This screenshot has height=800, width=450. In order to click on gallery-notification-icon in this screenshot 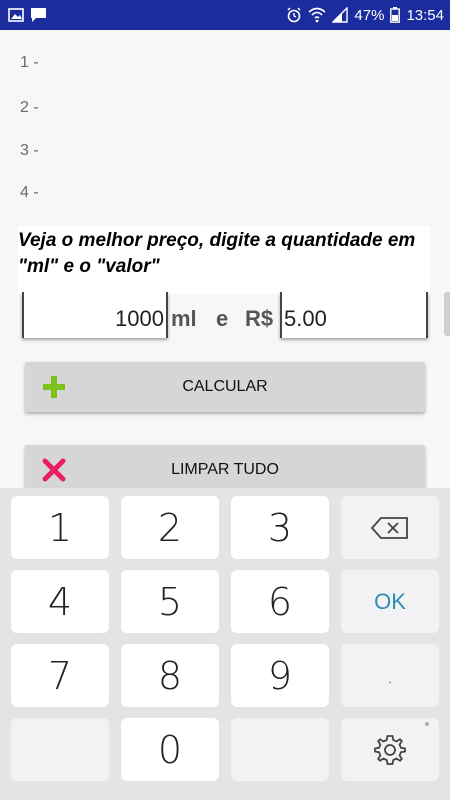, I will do `click(16, 15)`.